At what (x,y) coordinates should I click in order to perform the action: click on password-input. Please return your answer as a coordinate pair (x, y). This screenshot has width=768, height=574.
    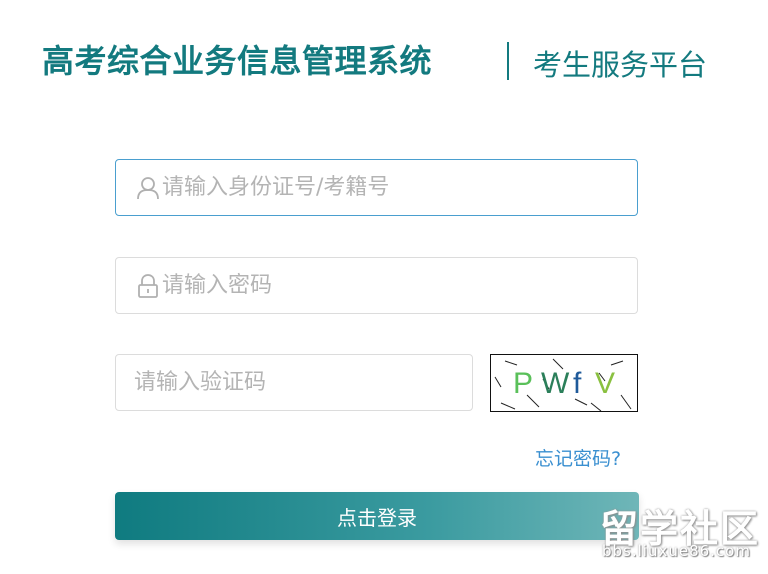
    Looking at the image, I should click on (376, 285).